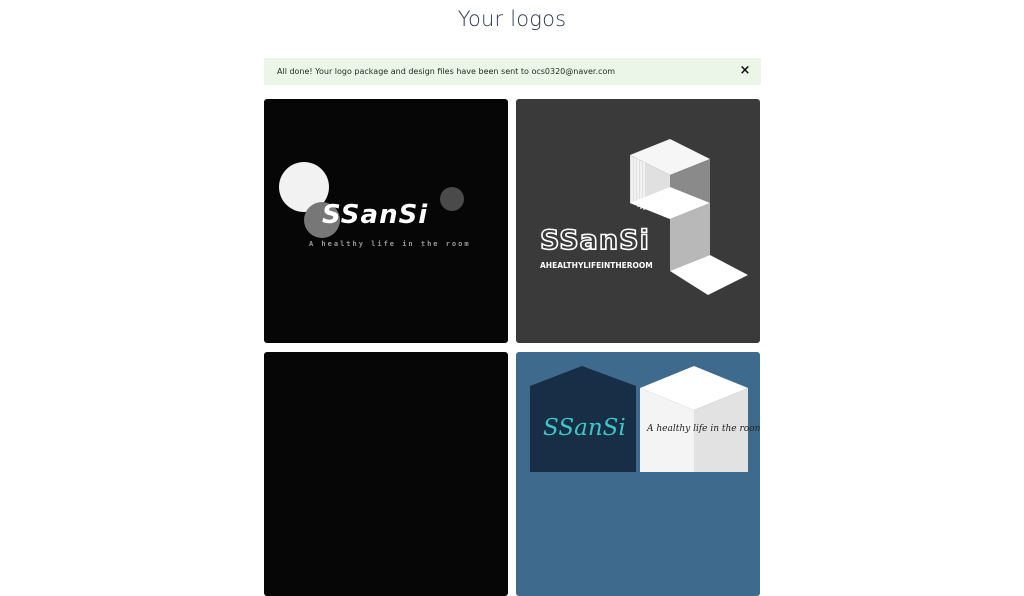  Describe the element at coordinates (595, 240) in the screenshot. I see `logo-2-brand: SSanSi` at that location.